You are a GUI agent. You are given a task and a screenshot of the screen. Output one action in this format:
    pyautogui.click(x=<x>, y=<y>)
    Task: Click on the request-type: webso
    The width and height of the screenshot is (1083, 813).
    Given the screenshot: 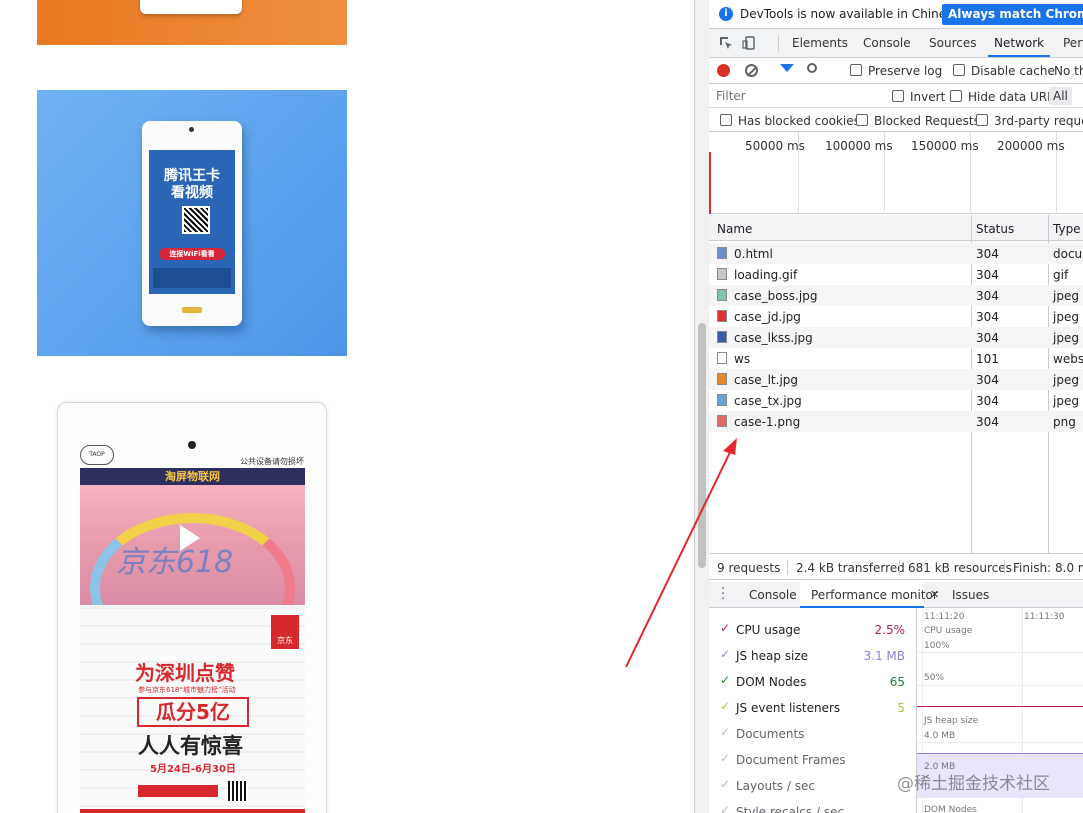 What is the action you would take?
    pyautogui.click(x=1068, y=359)
    